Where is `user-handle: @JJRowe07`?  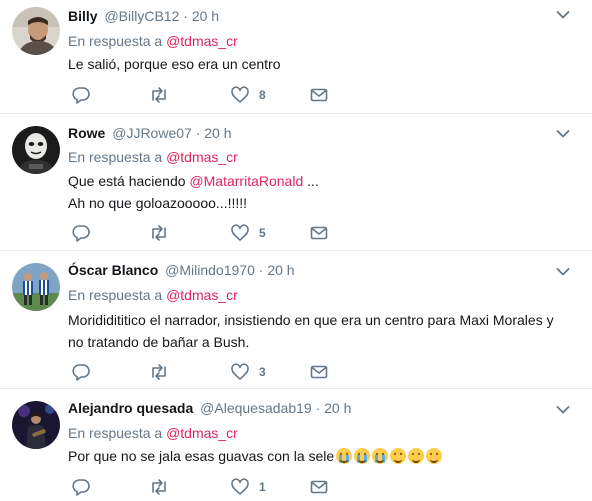 user-handle: @JJRowe07 is located at coordinates (152, 133).